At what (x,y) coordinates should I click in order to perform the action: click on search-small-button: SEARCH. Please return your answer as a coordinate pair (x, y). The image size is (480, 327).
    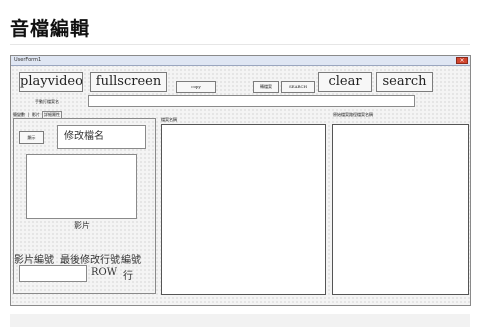
    Looking at the image, I should click on (298, 87).